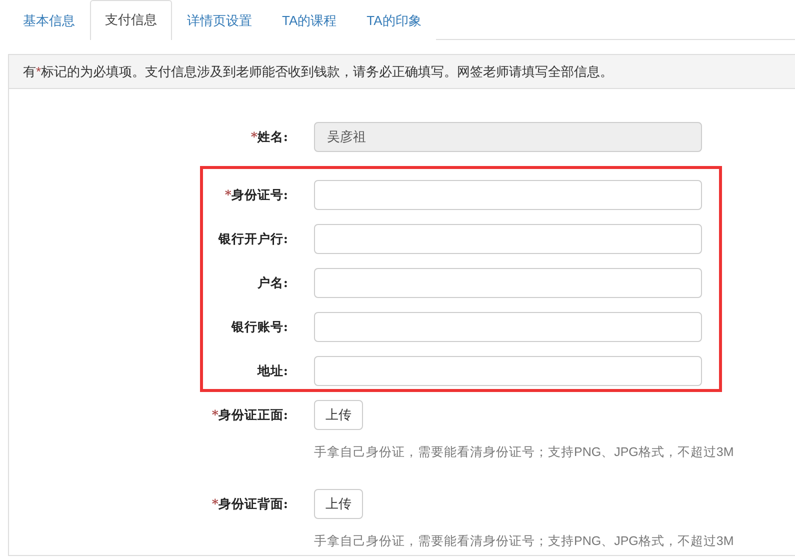 Image resolution: width=795 pixels, height=558 pixels. Describe the element at coordinates (249, 504) in the screenshot. I see `field-label: *身份证背面:` at that location.